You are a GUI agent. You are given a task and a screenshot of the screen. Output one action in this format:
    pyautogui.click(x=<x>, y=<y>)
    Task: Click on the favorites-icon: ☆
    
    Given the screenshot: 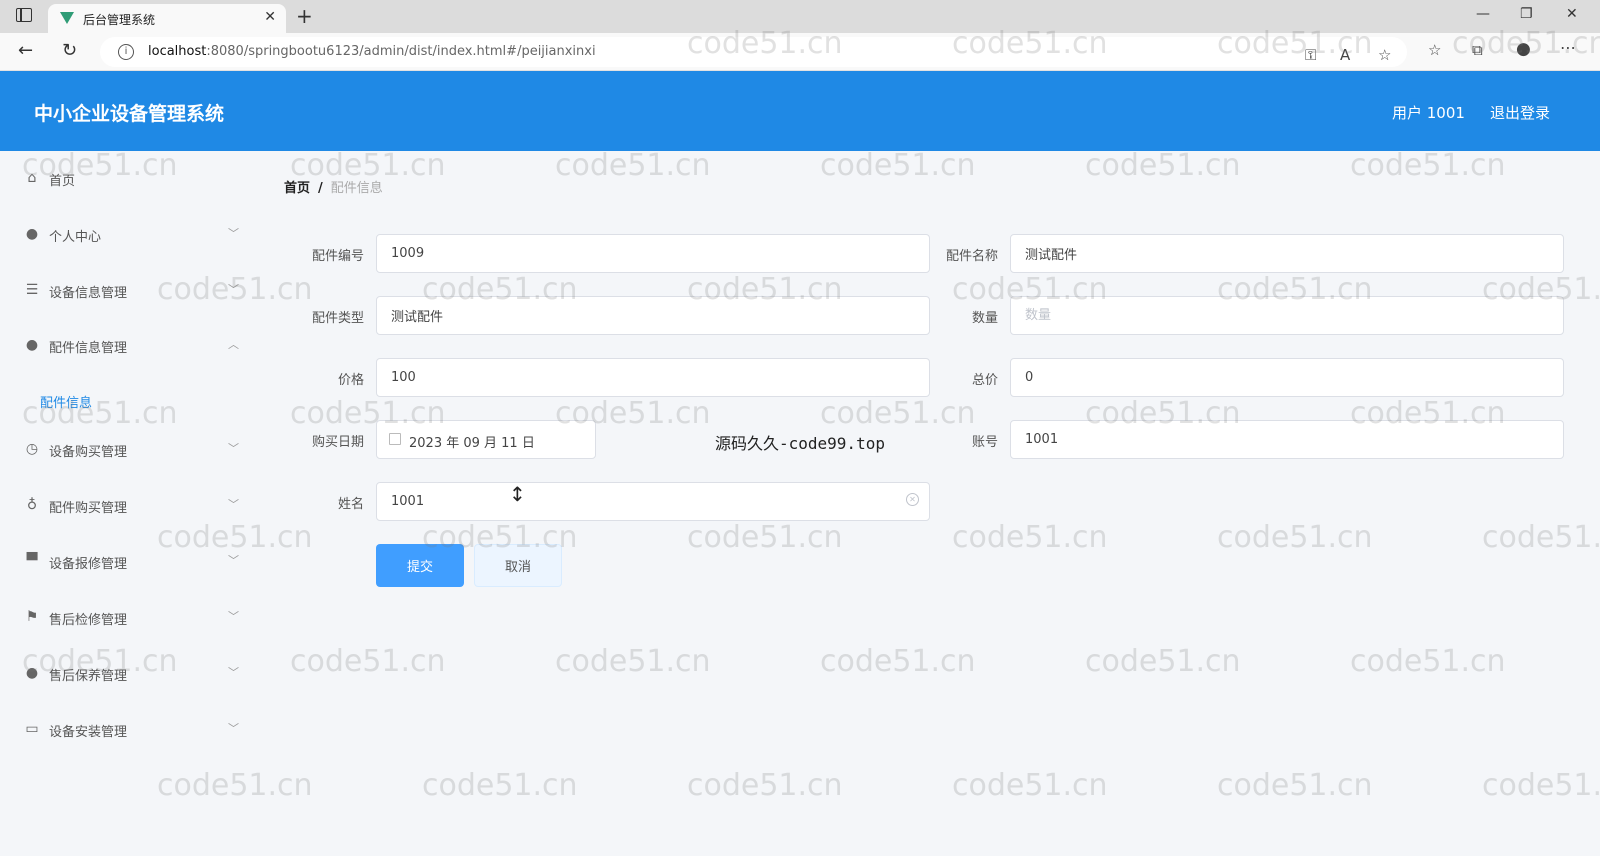 What is the action you would take?
    pyautogui.click(x=1434, y=50)
    